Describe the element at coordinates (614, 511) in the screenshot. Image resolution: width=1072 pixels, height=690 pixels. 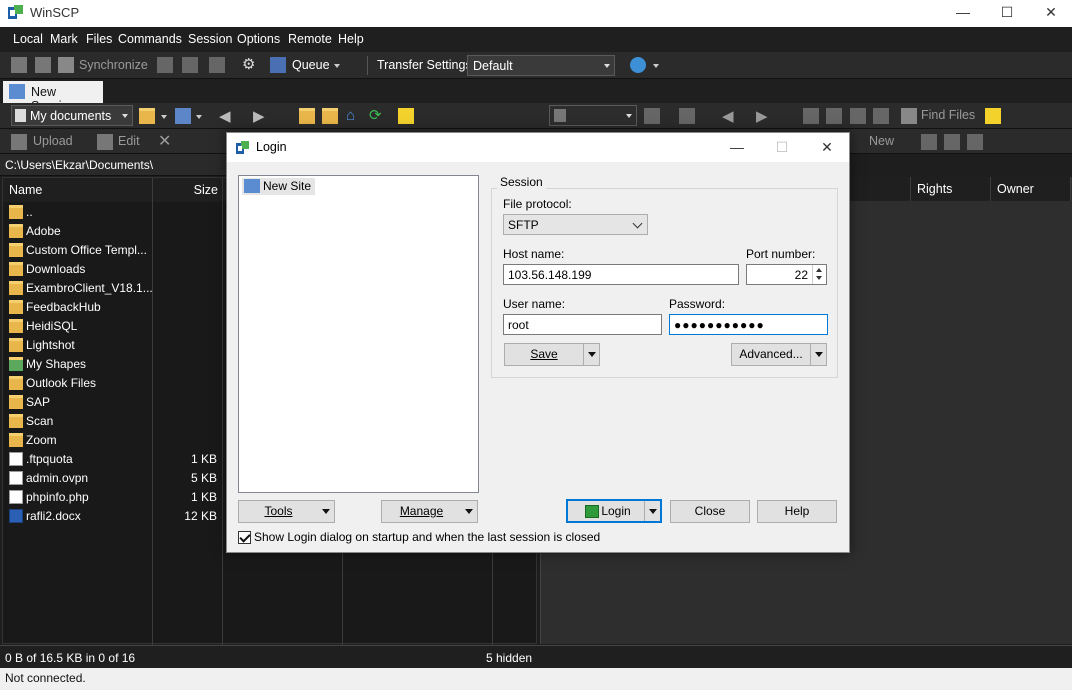
I see `login-button: Login` at that location.